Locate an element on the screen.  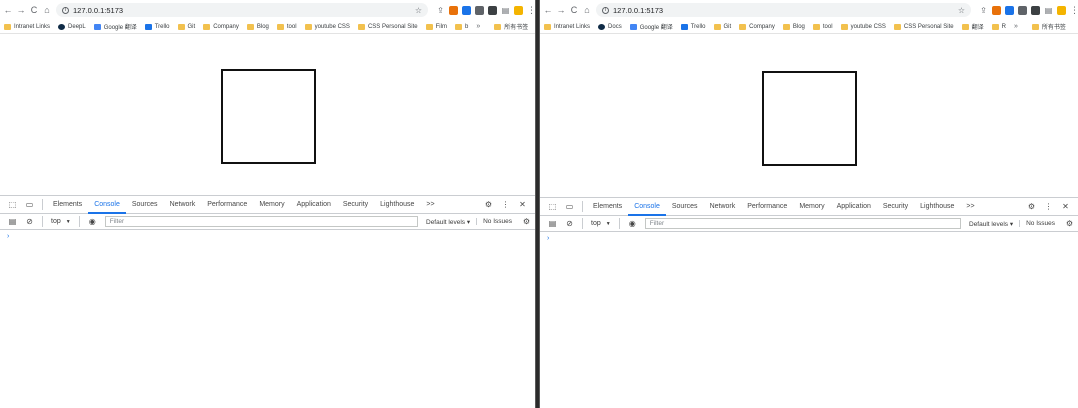
bookmark-item: R is located at coordinates (998, 26).